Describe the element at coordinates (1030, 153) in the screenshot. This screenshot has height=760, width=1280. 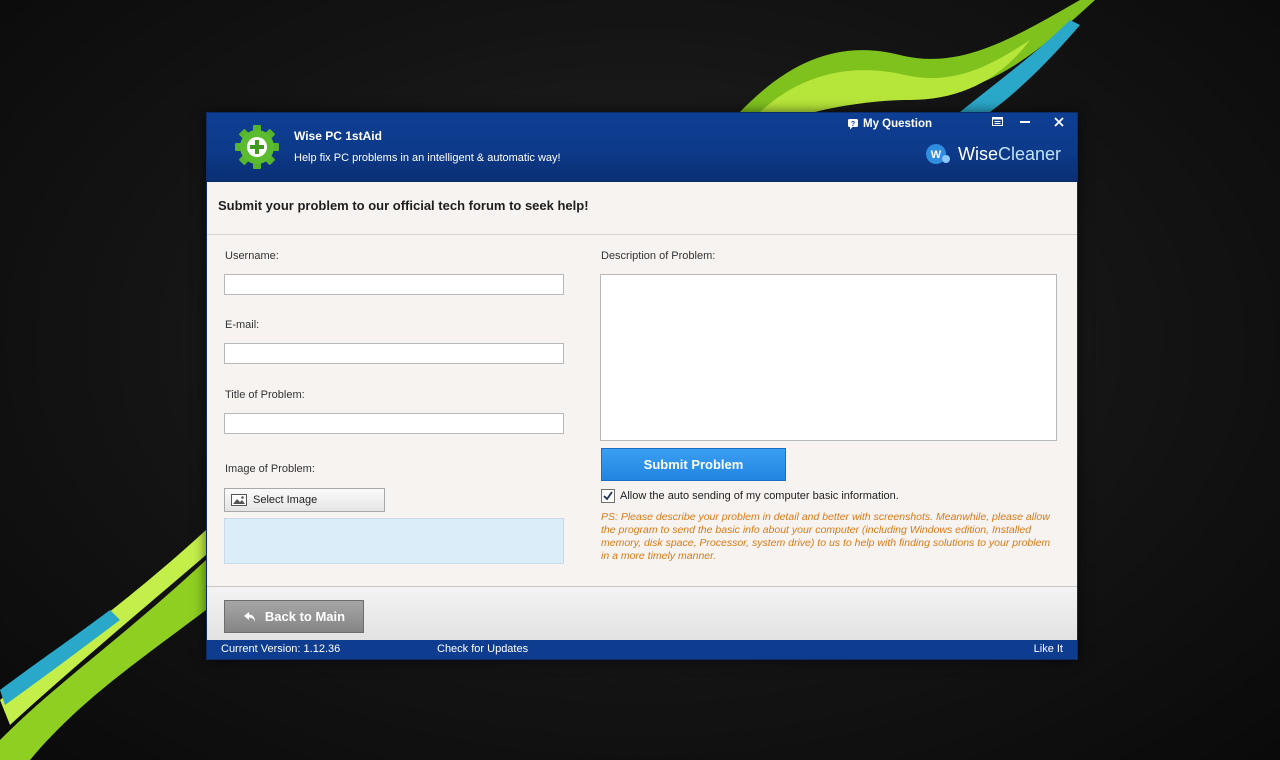
I see `brand-cleaner: Cleaner` at that location.